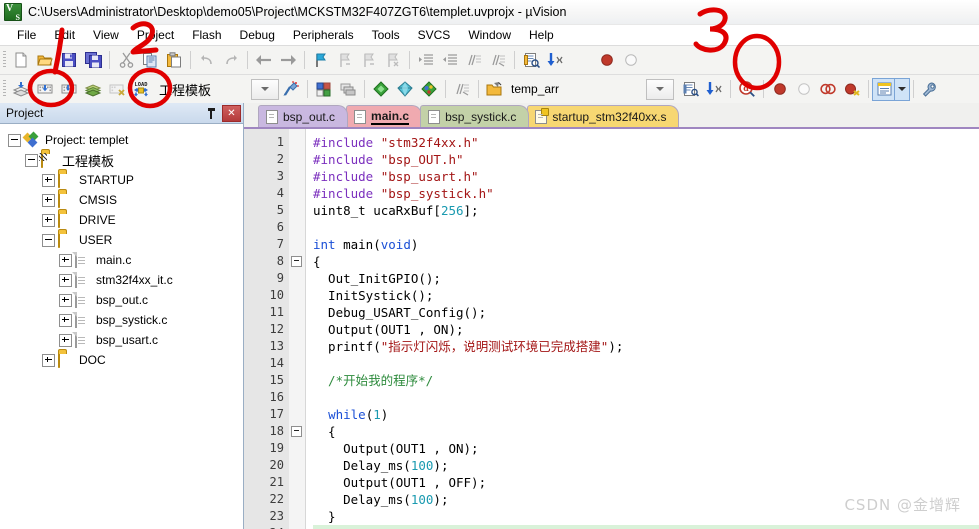 The image size is (979, 529). Describe the element at coordinates (303, 116) in the screenshot. I see `editor-tab-bsp-out-c: bsp_out.c` at that location.